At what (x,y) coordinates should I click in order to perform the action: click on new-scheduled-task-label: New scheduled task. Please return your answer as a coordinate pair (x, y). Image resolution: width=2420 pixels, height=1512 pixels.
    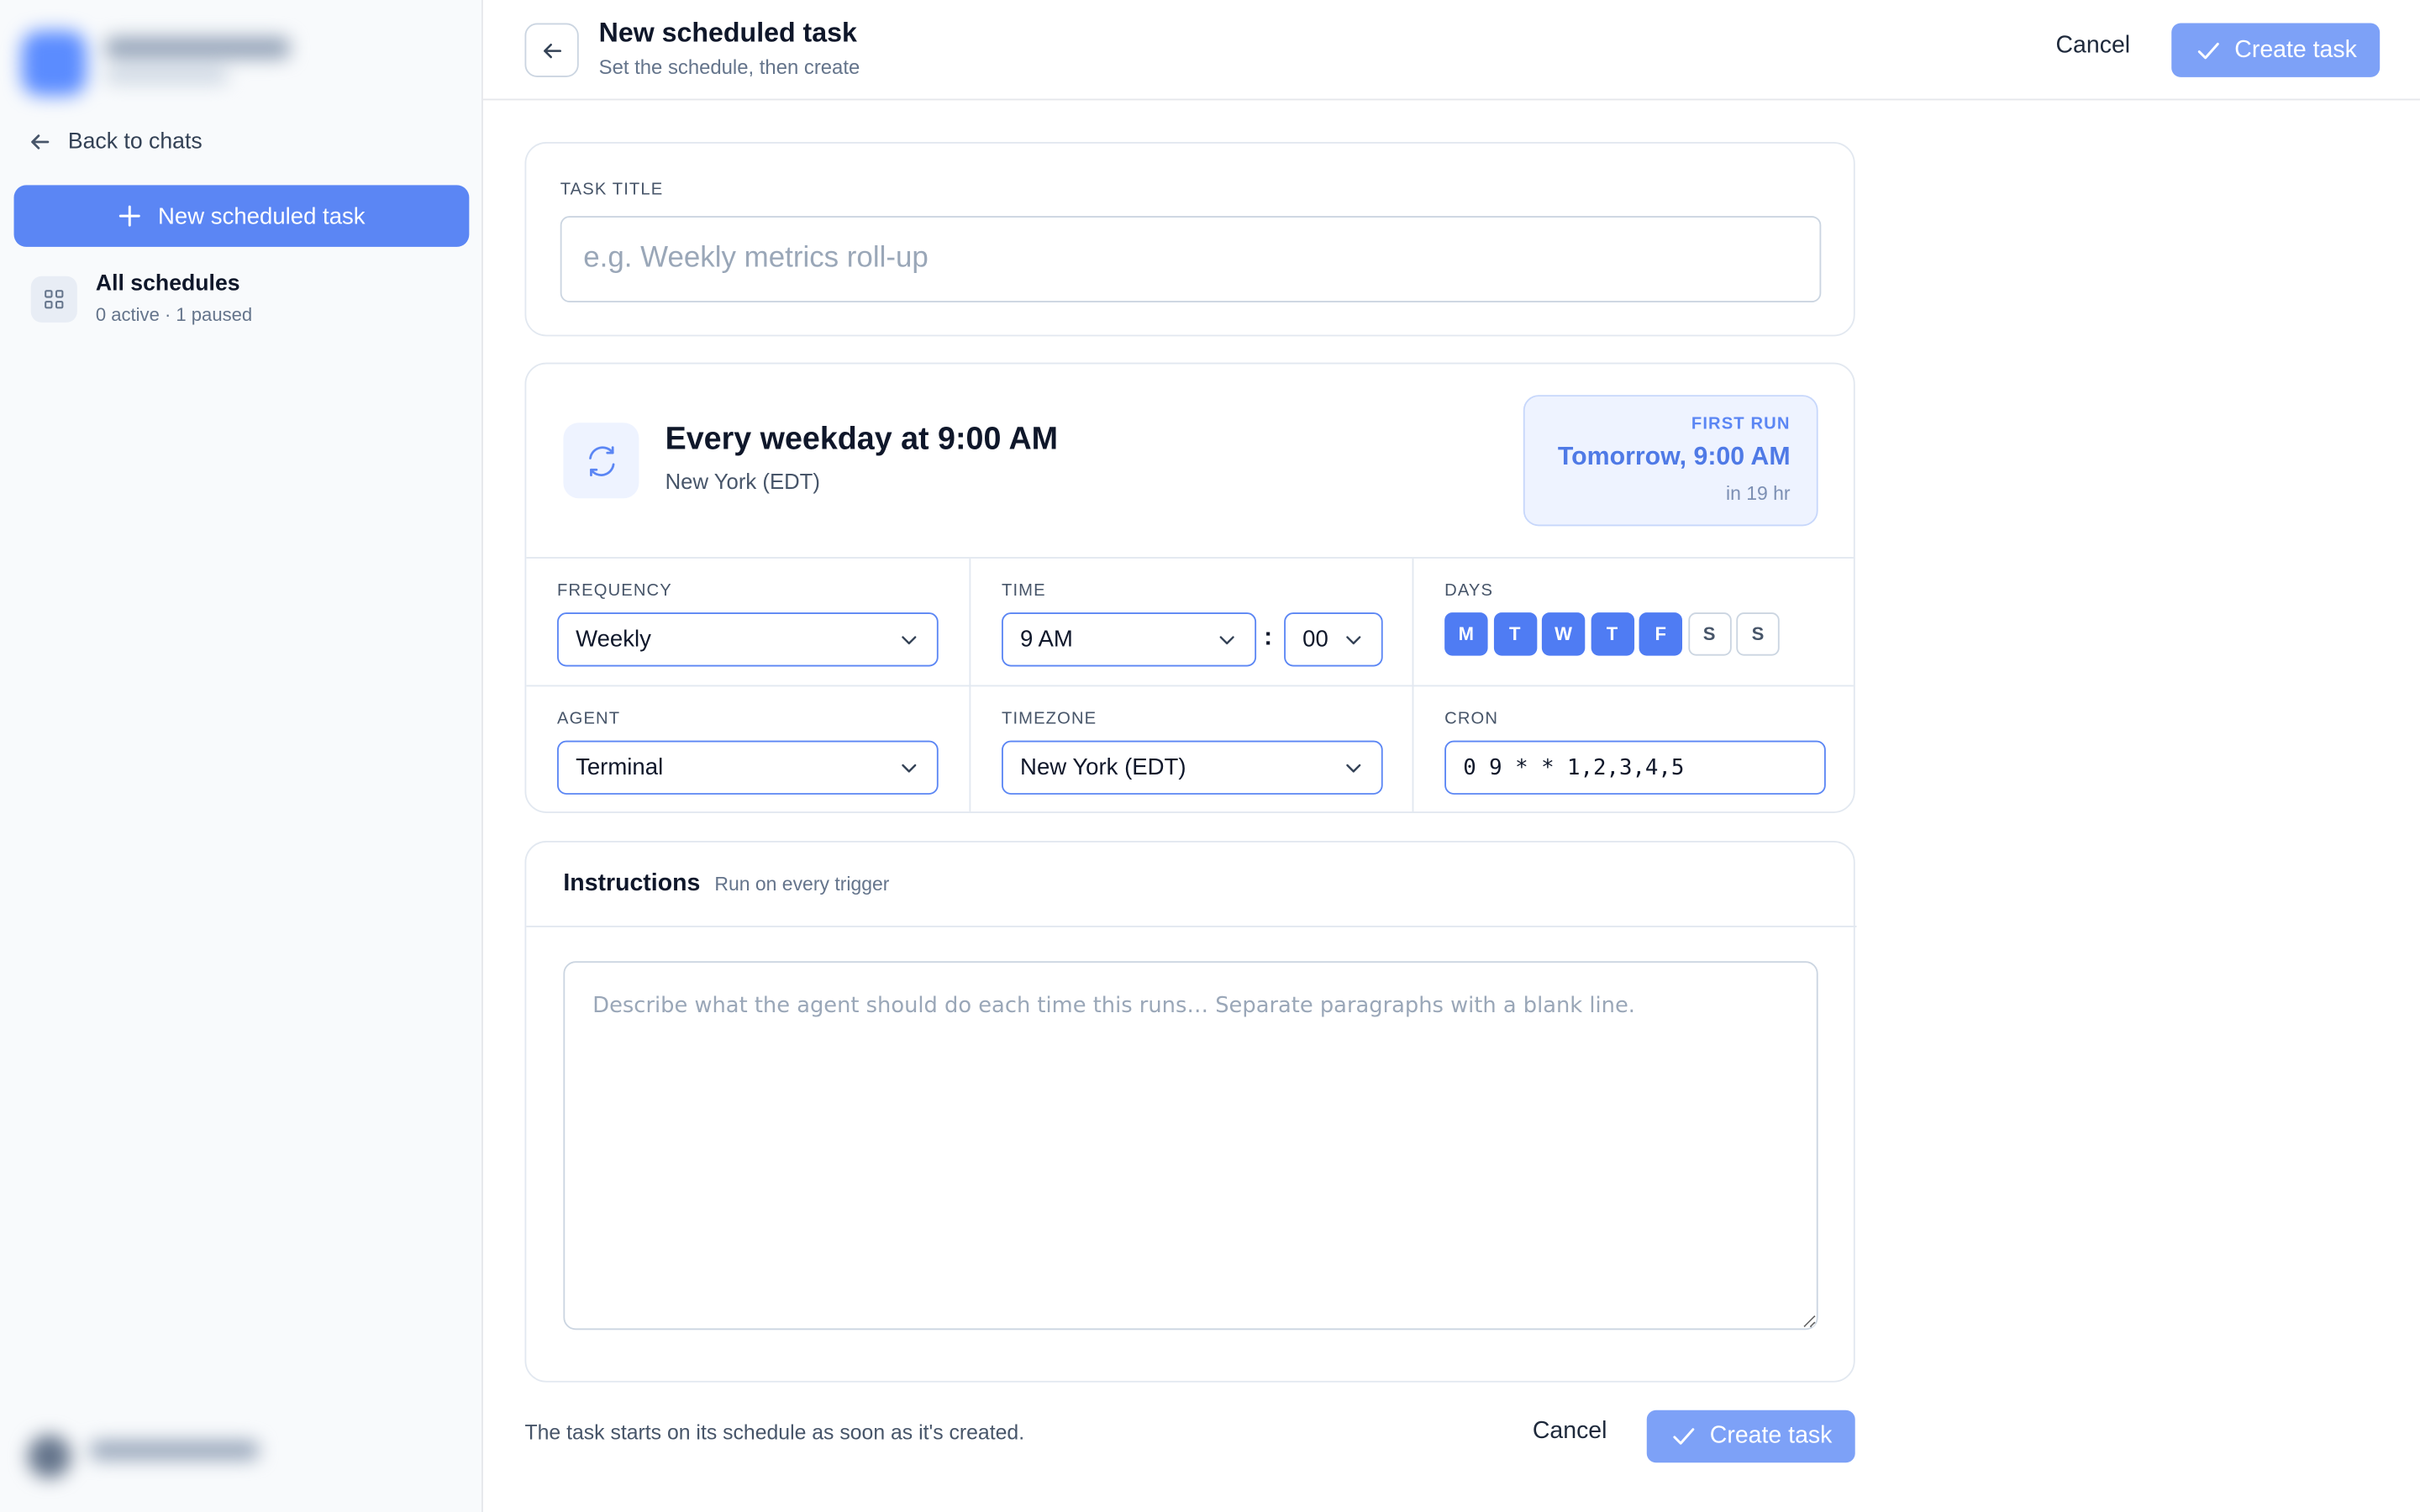
    Looking at the image, I should click on (262, 215).